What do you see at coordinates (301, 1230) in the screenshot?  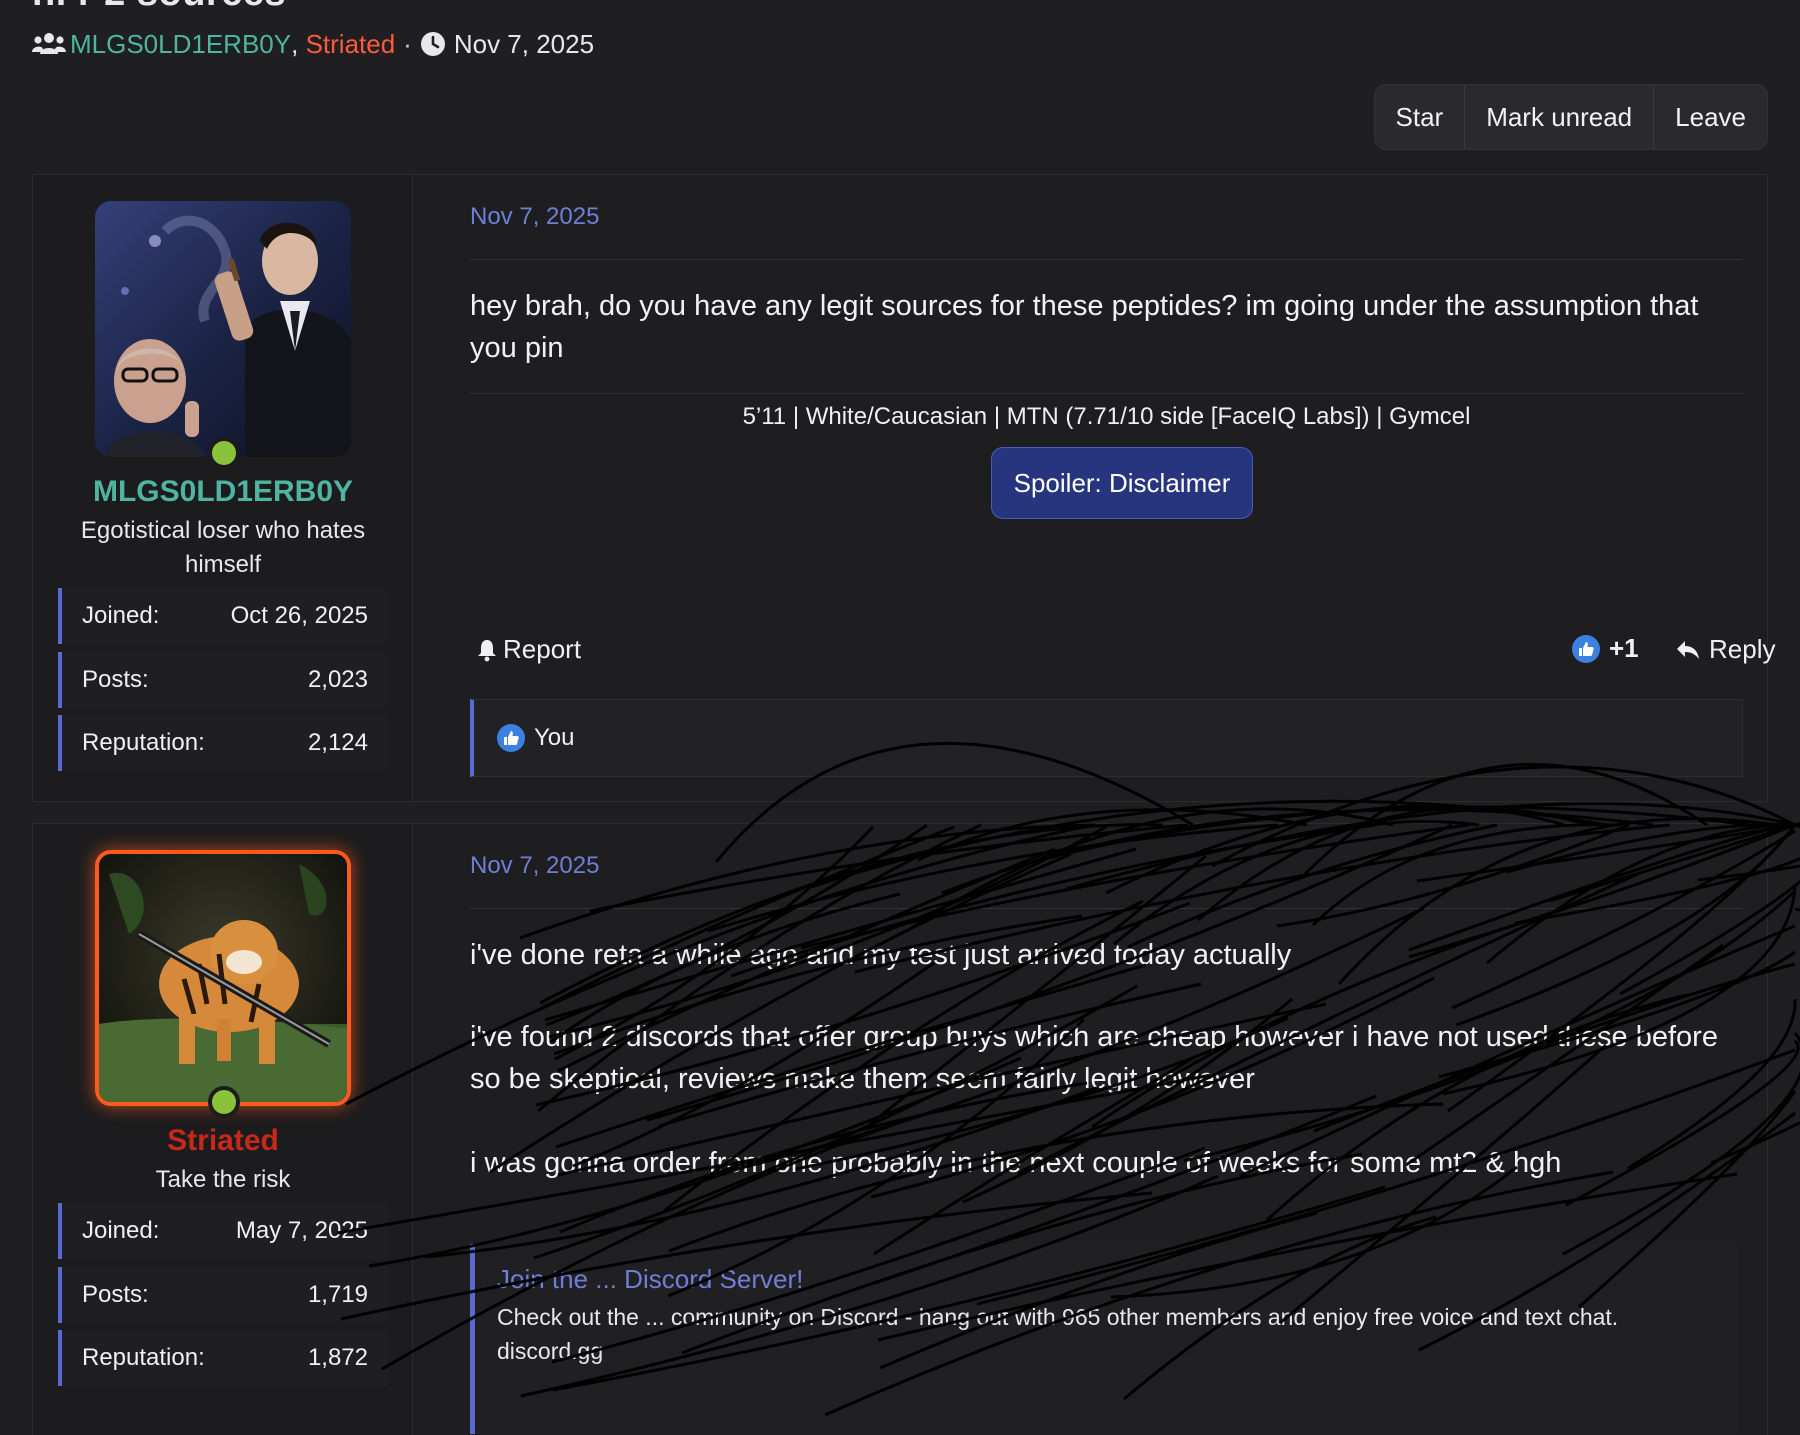 I see `stat-value: May 7, 2025` at bounding box center [301, 1230].